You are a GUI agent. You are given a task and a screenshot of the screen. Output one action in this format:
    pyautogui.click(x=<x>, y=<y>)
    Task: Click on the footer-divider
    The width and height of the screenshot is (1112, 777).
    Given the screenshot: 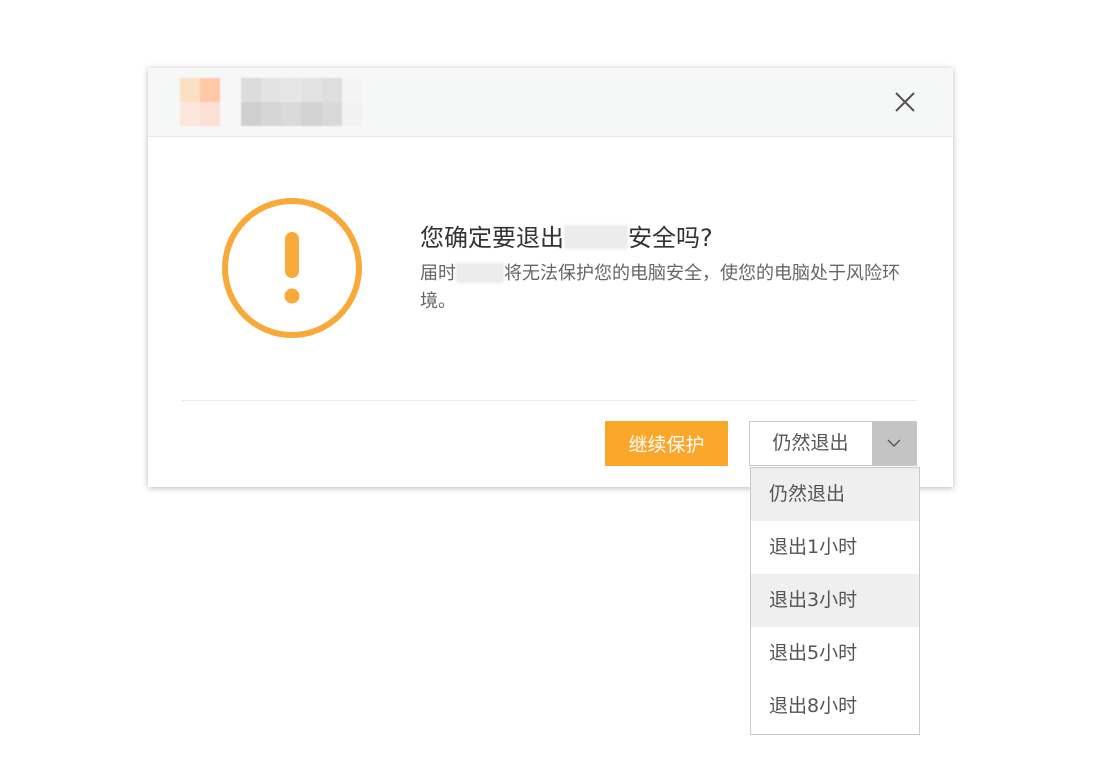 What is the action you would take?
    pyautogui.click(x=549, y=400)
    